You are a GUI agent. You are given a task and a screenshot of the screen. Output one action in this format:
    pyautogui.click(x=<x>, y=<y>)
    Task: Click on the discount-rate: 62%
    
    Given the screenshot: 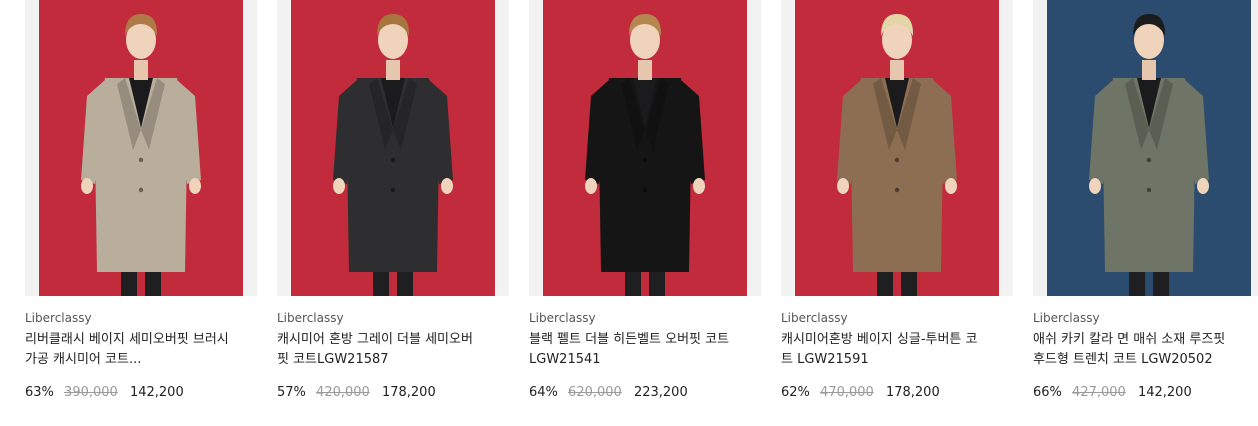 What is the action you would take?
    pyautogui.click(x=795, y=392)
    